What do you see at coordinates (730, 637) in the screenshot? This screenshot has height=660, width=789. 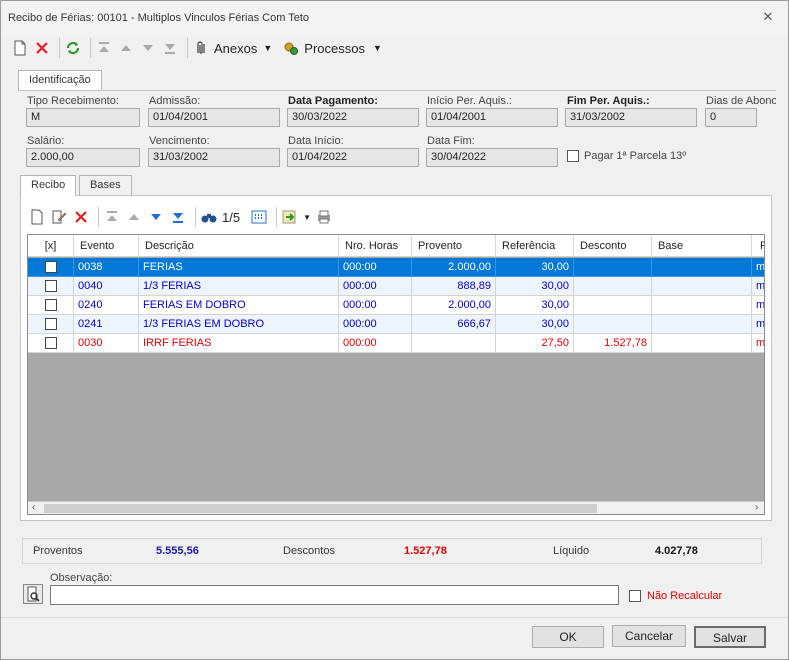 I see `salvar-button: Salvar` at bounding box center [730, 637].